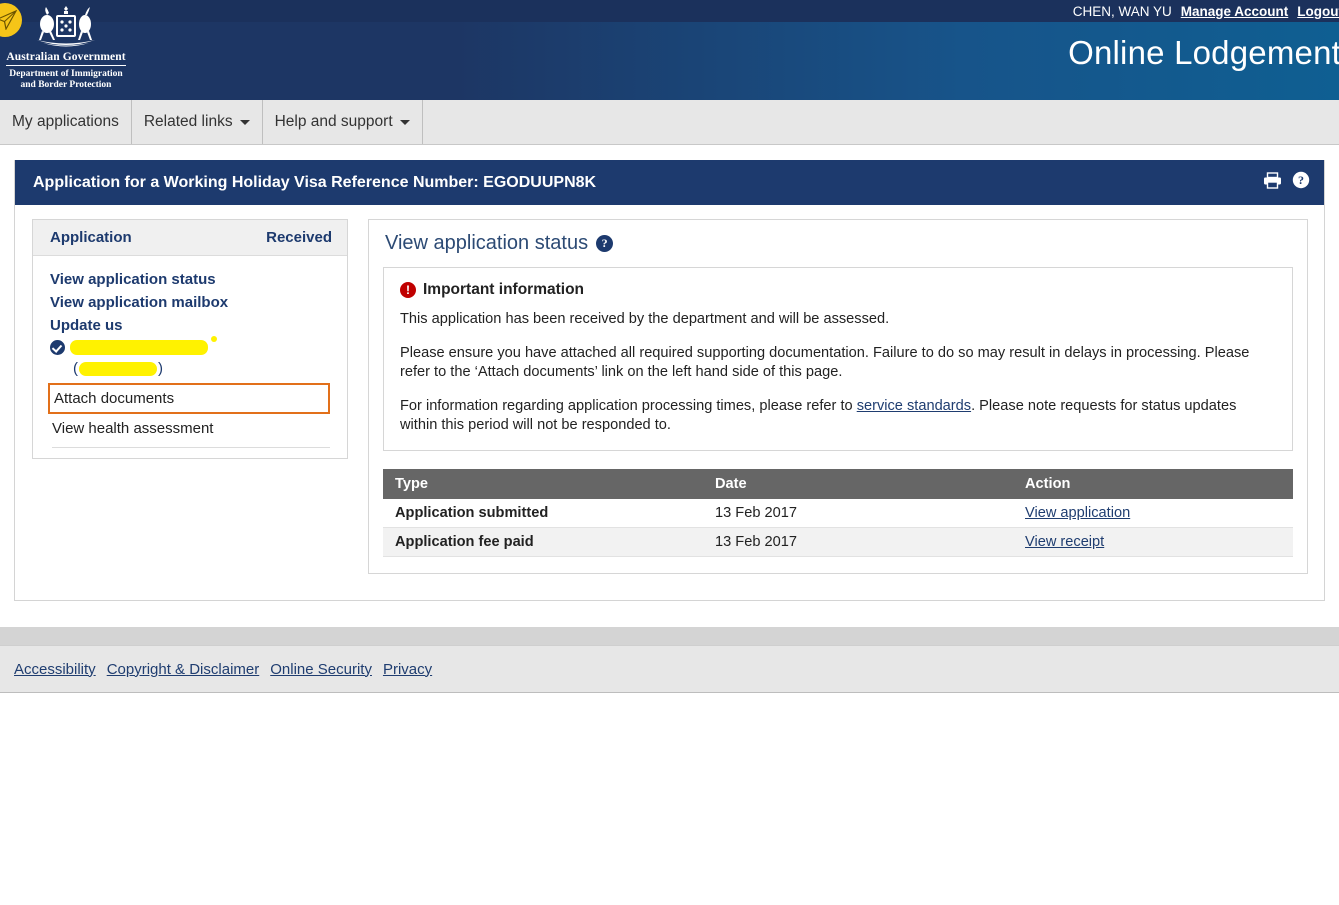 Image resolution: width=1339 pixels, height=905 pixels. Describe the element at coordinates (190, 366) in the screenshot. I see `sidebar-item-redacted-detail: ( )` at that location.